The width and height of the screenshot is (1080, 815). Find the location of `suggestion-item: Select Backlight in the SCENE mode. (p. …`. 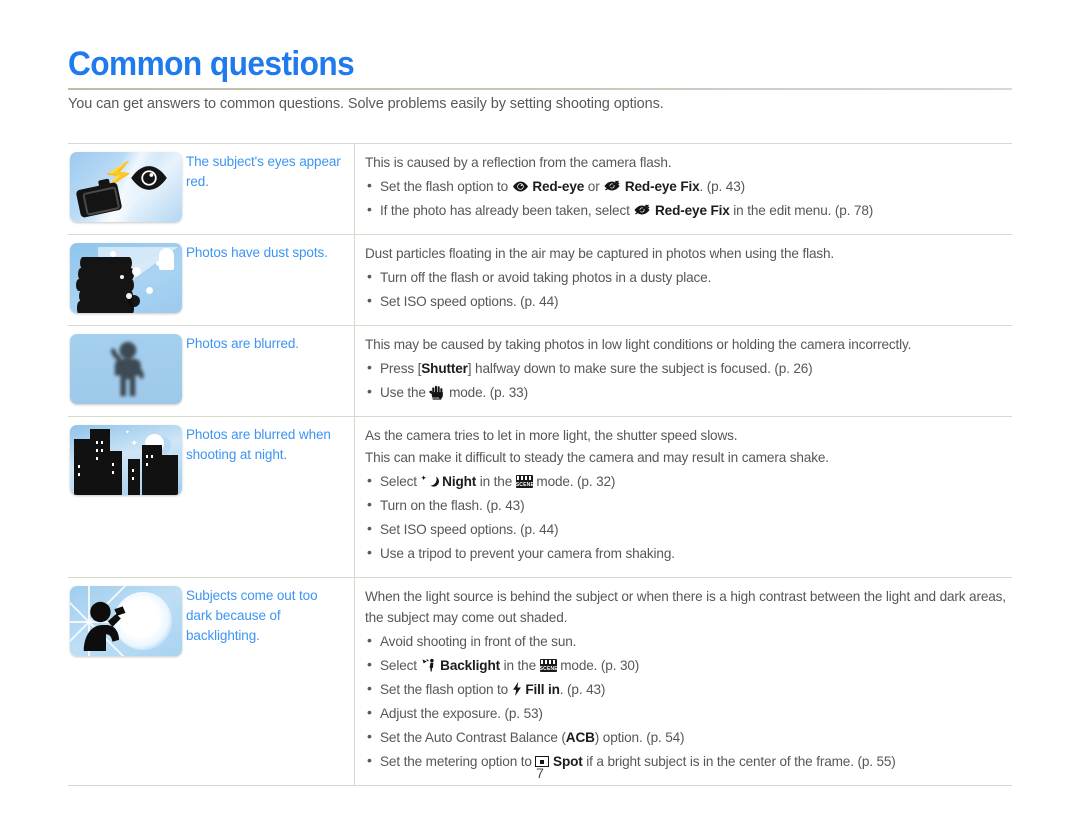

suggestion-item: Select Backlight in the SCENE mode. (p. … is located at coordinates (685, 665).